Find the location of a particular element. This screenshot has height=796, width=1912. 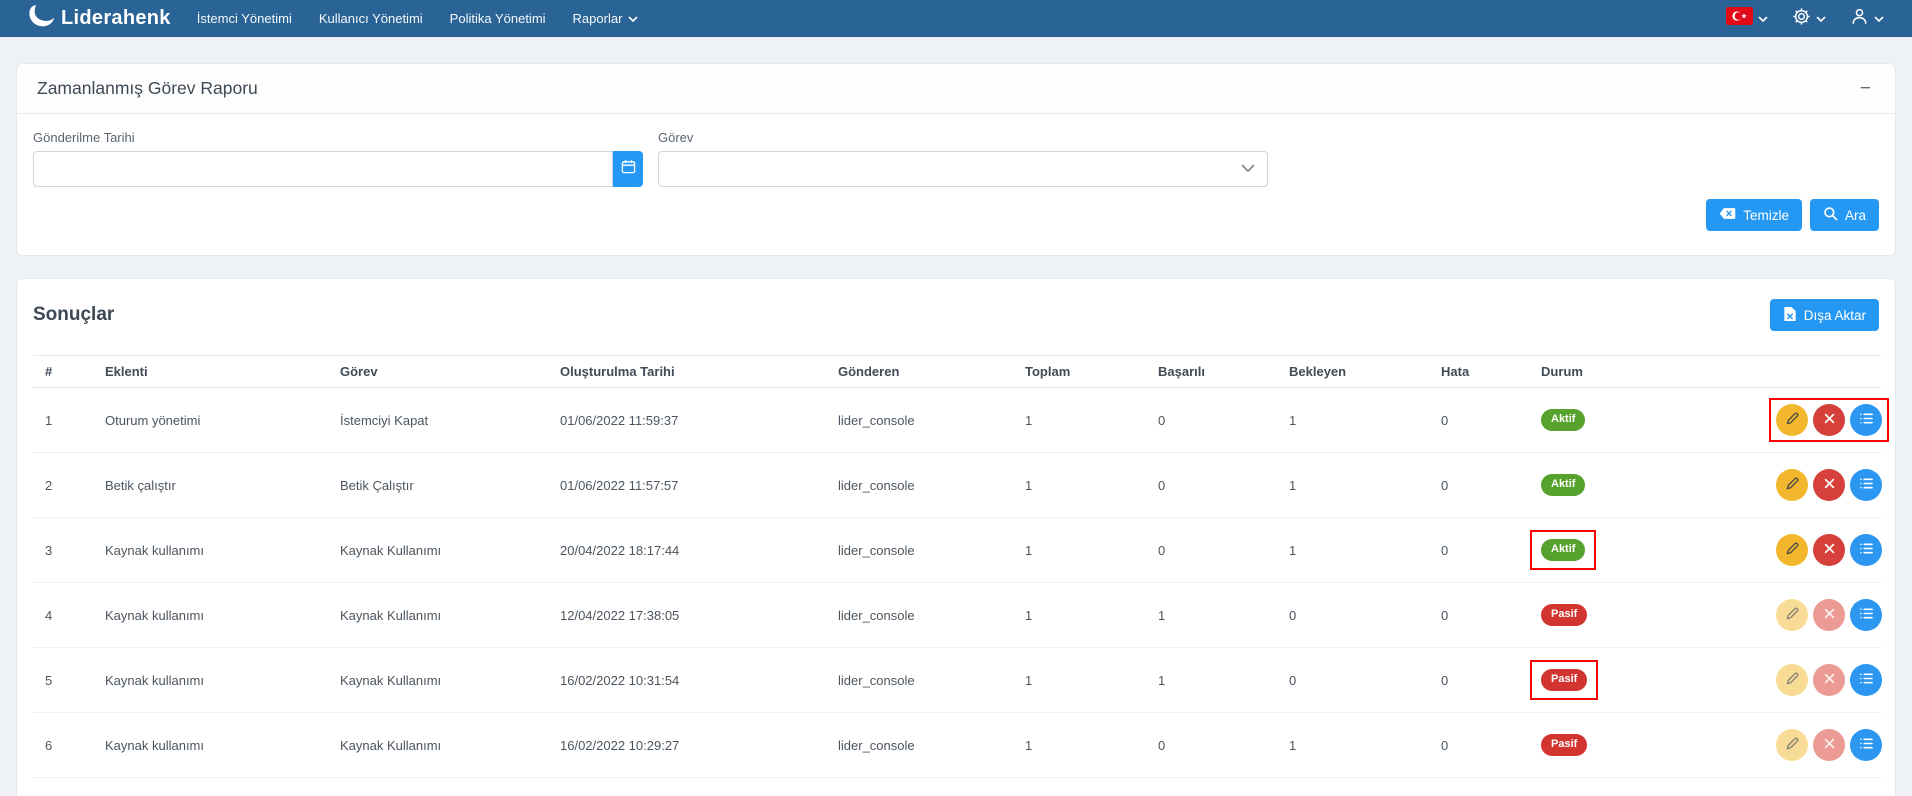

task-select is located at coordinates (963, 169).